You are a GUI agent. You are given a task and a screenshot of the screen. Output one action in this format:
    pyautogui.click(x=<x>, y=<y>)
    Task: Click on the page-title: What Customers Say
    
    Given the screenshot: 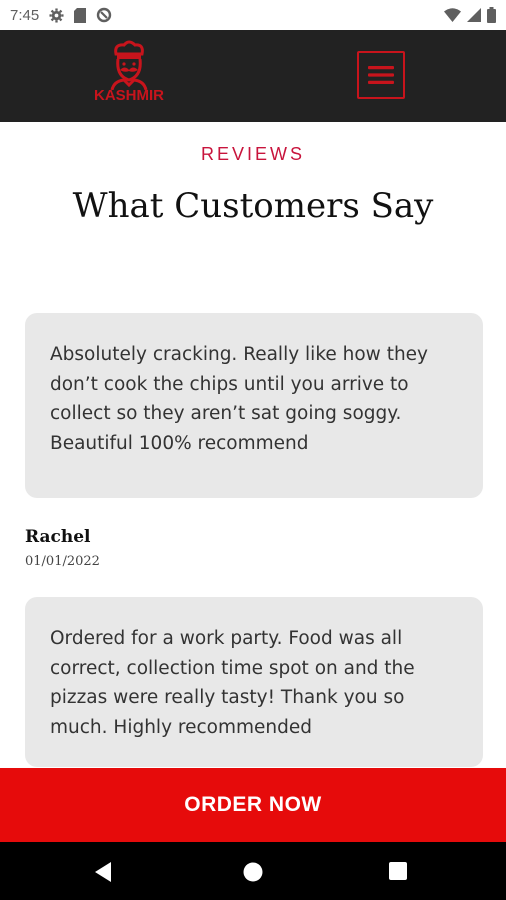 What is the action you would take?
    pyautogui.click(x=253, y=206)
    